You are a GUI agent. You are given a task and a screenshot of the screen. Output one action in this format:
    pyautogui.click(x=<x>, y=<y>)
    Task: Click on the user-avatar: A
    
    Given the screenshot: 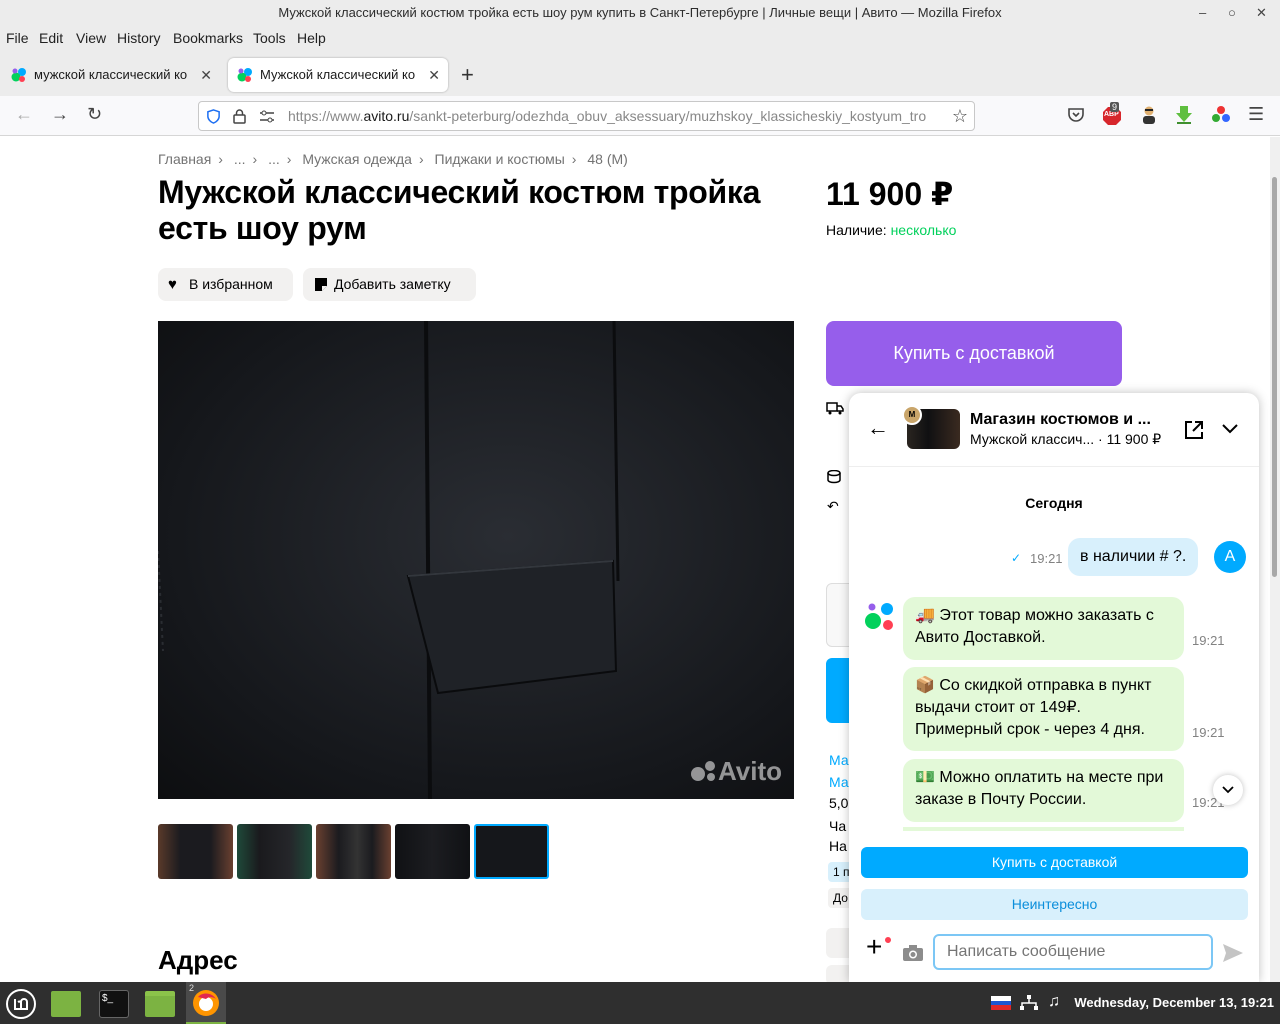 What is the action you would take?
    pyautogui.click(x=1230, y=557)
    